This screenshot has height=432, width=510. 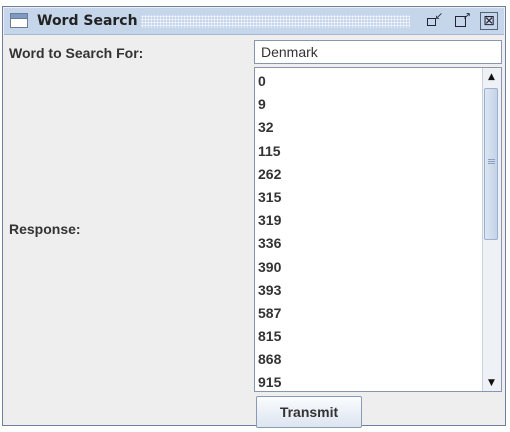 What do you see at coordinates (489, 21) in the screenshot?
I see `close-icon: ⊠` at bounding box center [489, 21].